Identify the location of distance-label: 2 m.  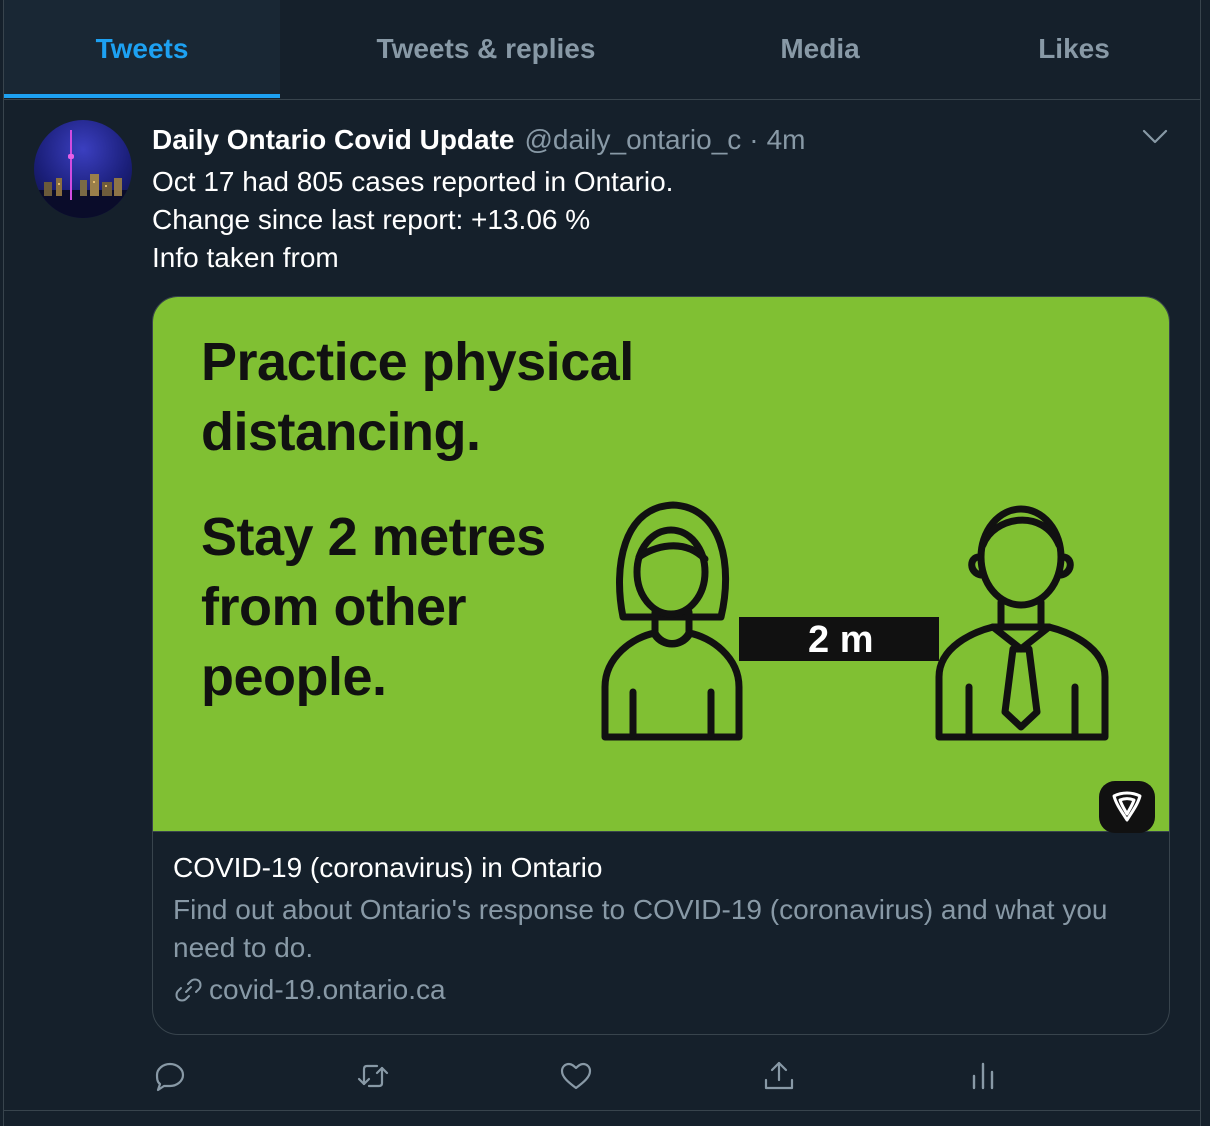
(841, 640).